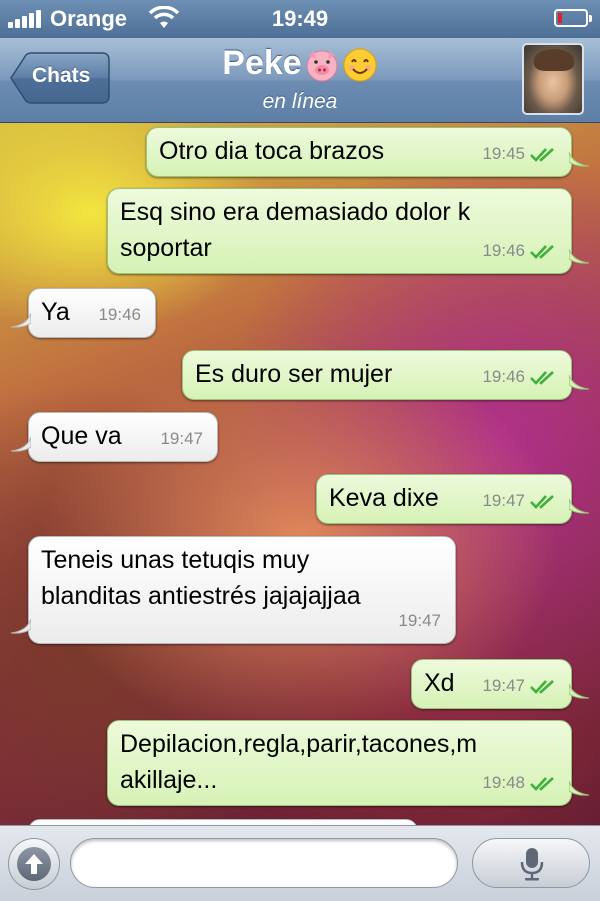 This screenshot has width=600, height=901. I want to click on outgoing-message-bubble: Es duro ser mujer 19:46, so click(385, 375).